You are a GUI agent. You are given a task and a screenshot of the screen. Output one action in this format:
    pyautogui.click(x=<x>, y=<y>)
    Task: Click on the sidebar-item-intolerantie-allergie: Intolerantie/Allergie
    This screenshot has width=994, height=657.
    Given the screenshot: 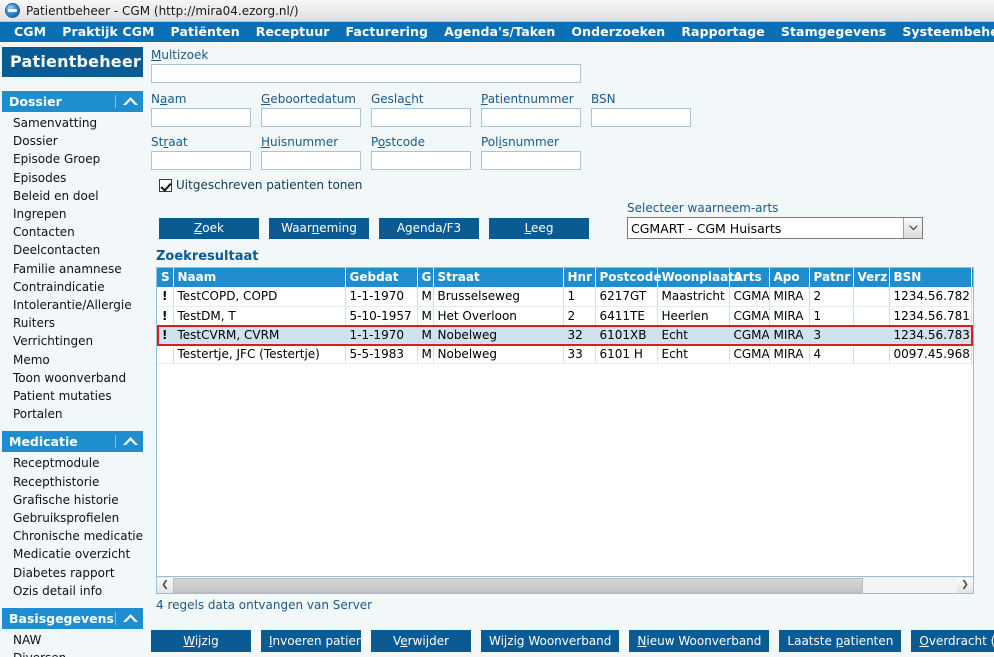 What is the action you would take?
    pyautogui.click(x=72, y=305)
    